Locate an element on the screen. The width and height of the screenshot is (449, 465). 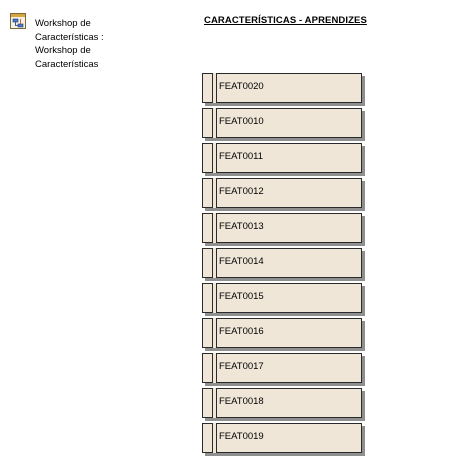
feature-label: FEAT0017 is located at coordinates (241, 366).